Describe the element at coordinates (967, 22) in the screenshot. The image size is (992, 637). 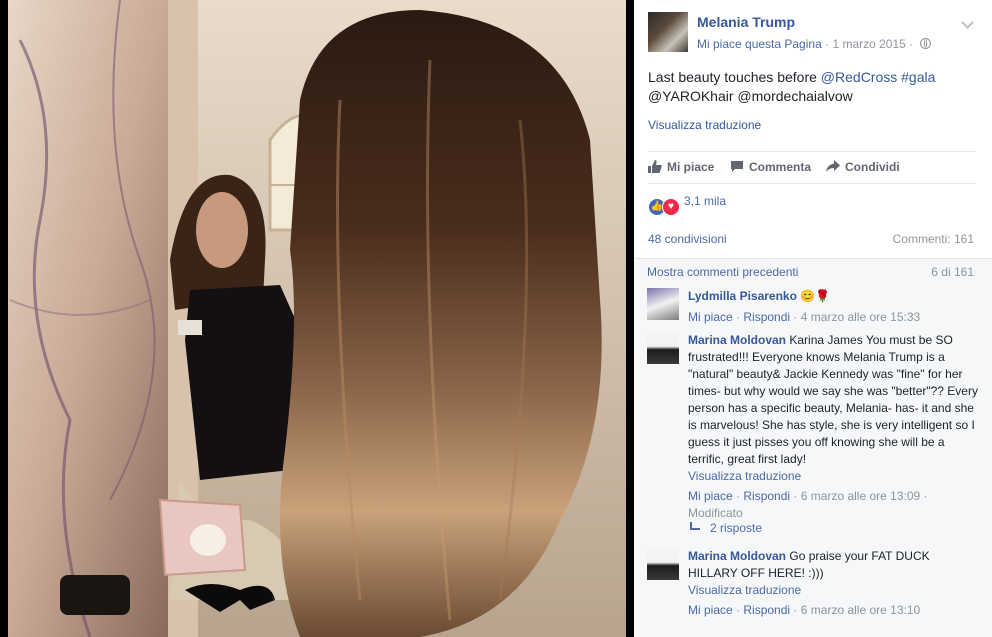
I see `chevron-down-icon` at that location.